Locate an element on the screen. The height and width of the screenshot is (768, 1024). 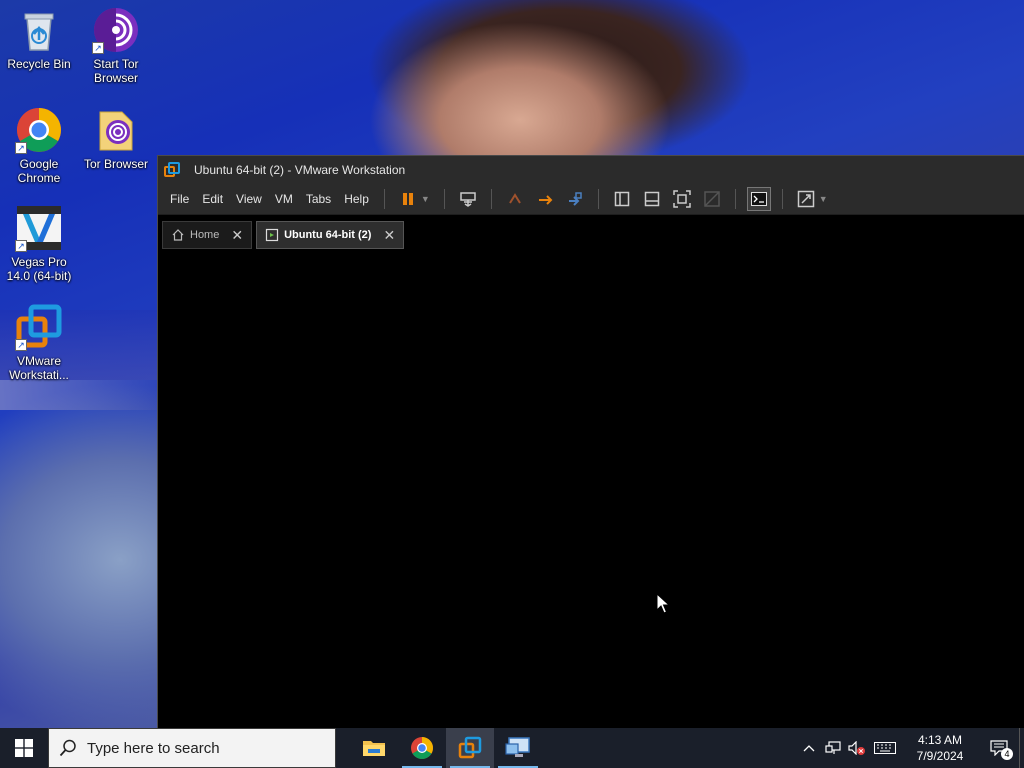
volume-muted-icon is located at coordinates (856, 748).